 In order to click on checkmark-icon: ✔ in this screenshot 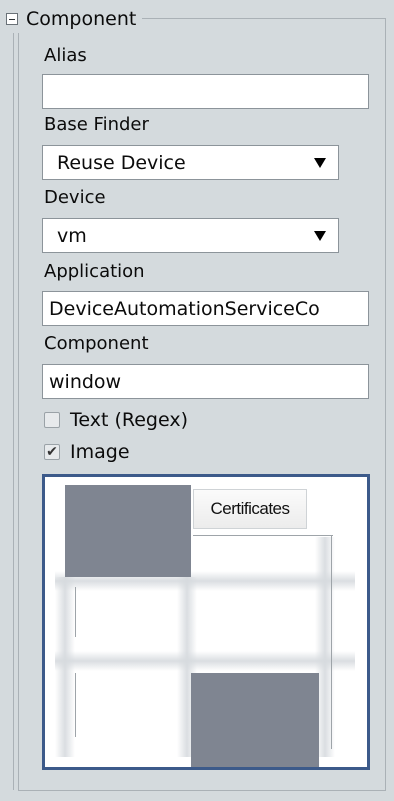, I will do `click(52, 452)`.